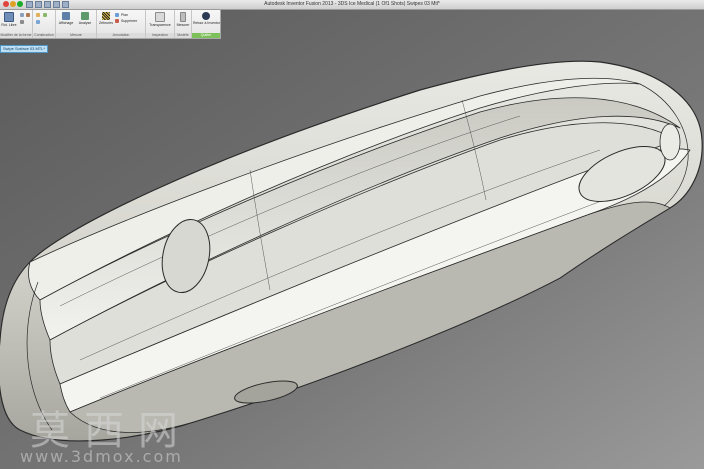  I want to click on watermark-url: www.3dmox.com, so click(101, 456).